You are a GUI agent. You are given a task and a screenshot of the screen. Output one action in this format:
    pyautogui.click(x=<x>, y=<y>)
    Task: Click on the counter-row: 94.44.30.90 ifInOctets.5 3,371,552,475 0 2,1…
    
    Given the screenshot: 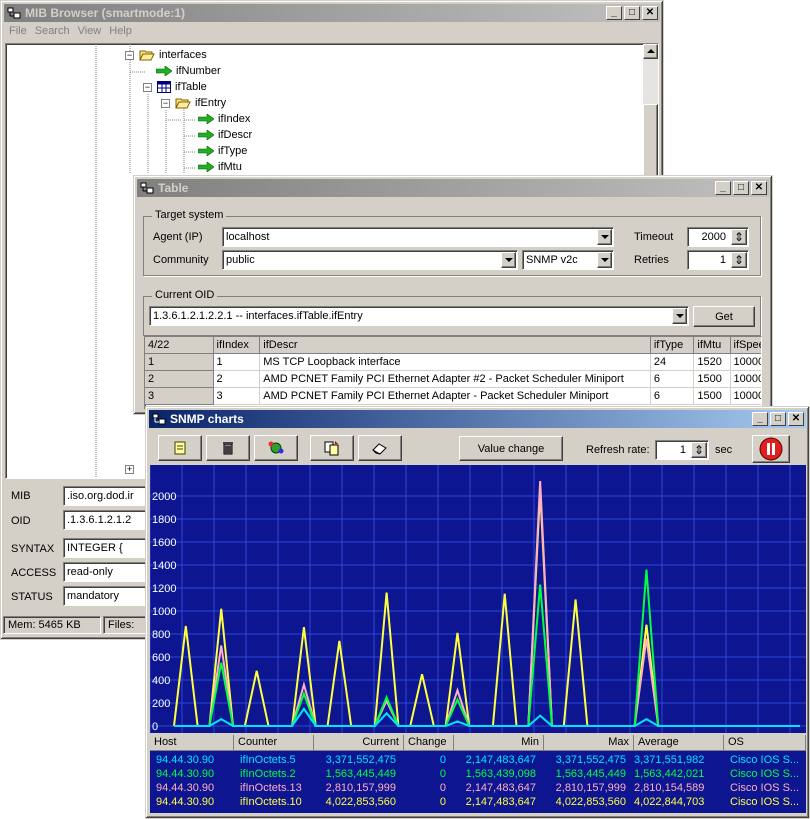 What is the action you would take?
    pyautogui.click(x=478, y=760)
    